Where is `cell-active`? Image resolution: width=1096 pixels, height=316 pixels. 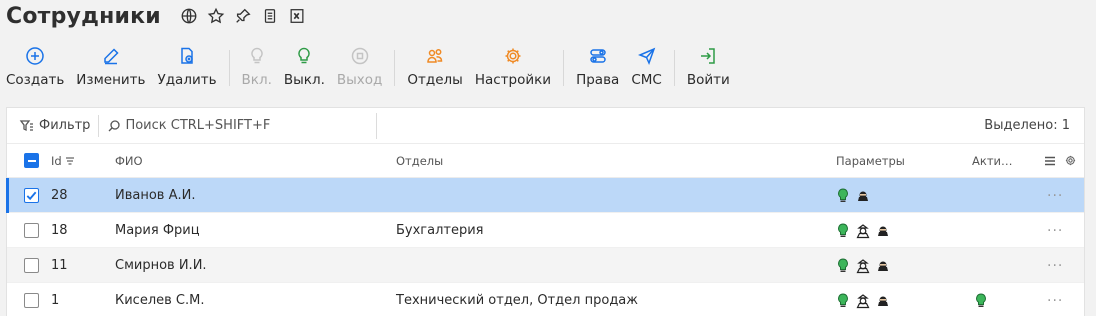 cell-active is located at coordinates (981, 299).